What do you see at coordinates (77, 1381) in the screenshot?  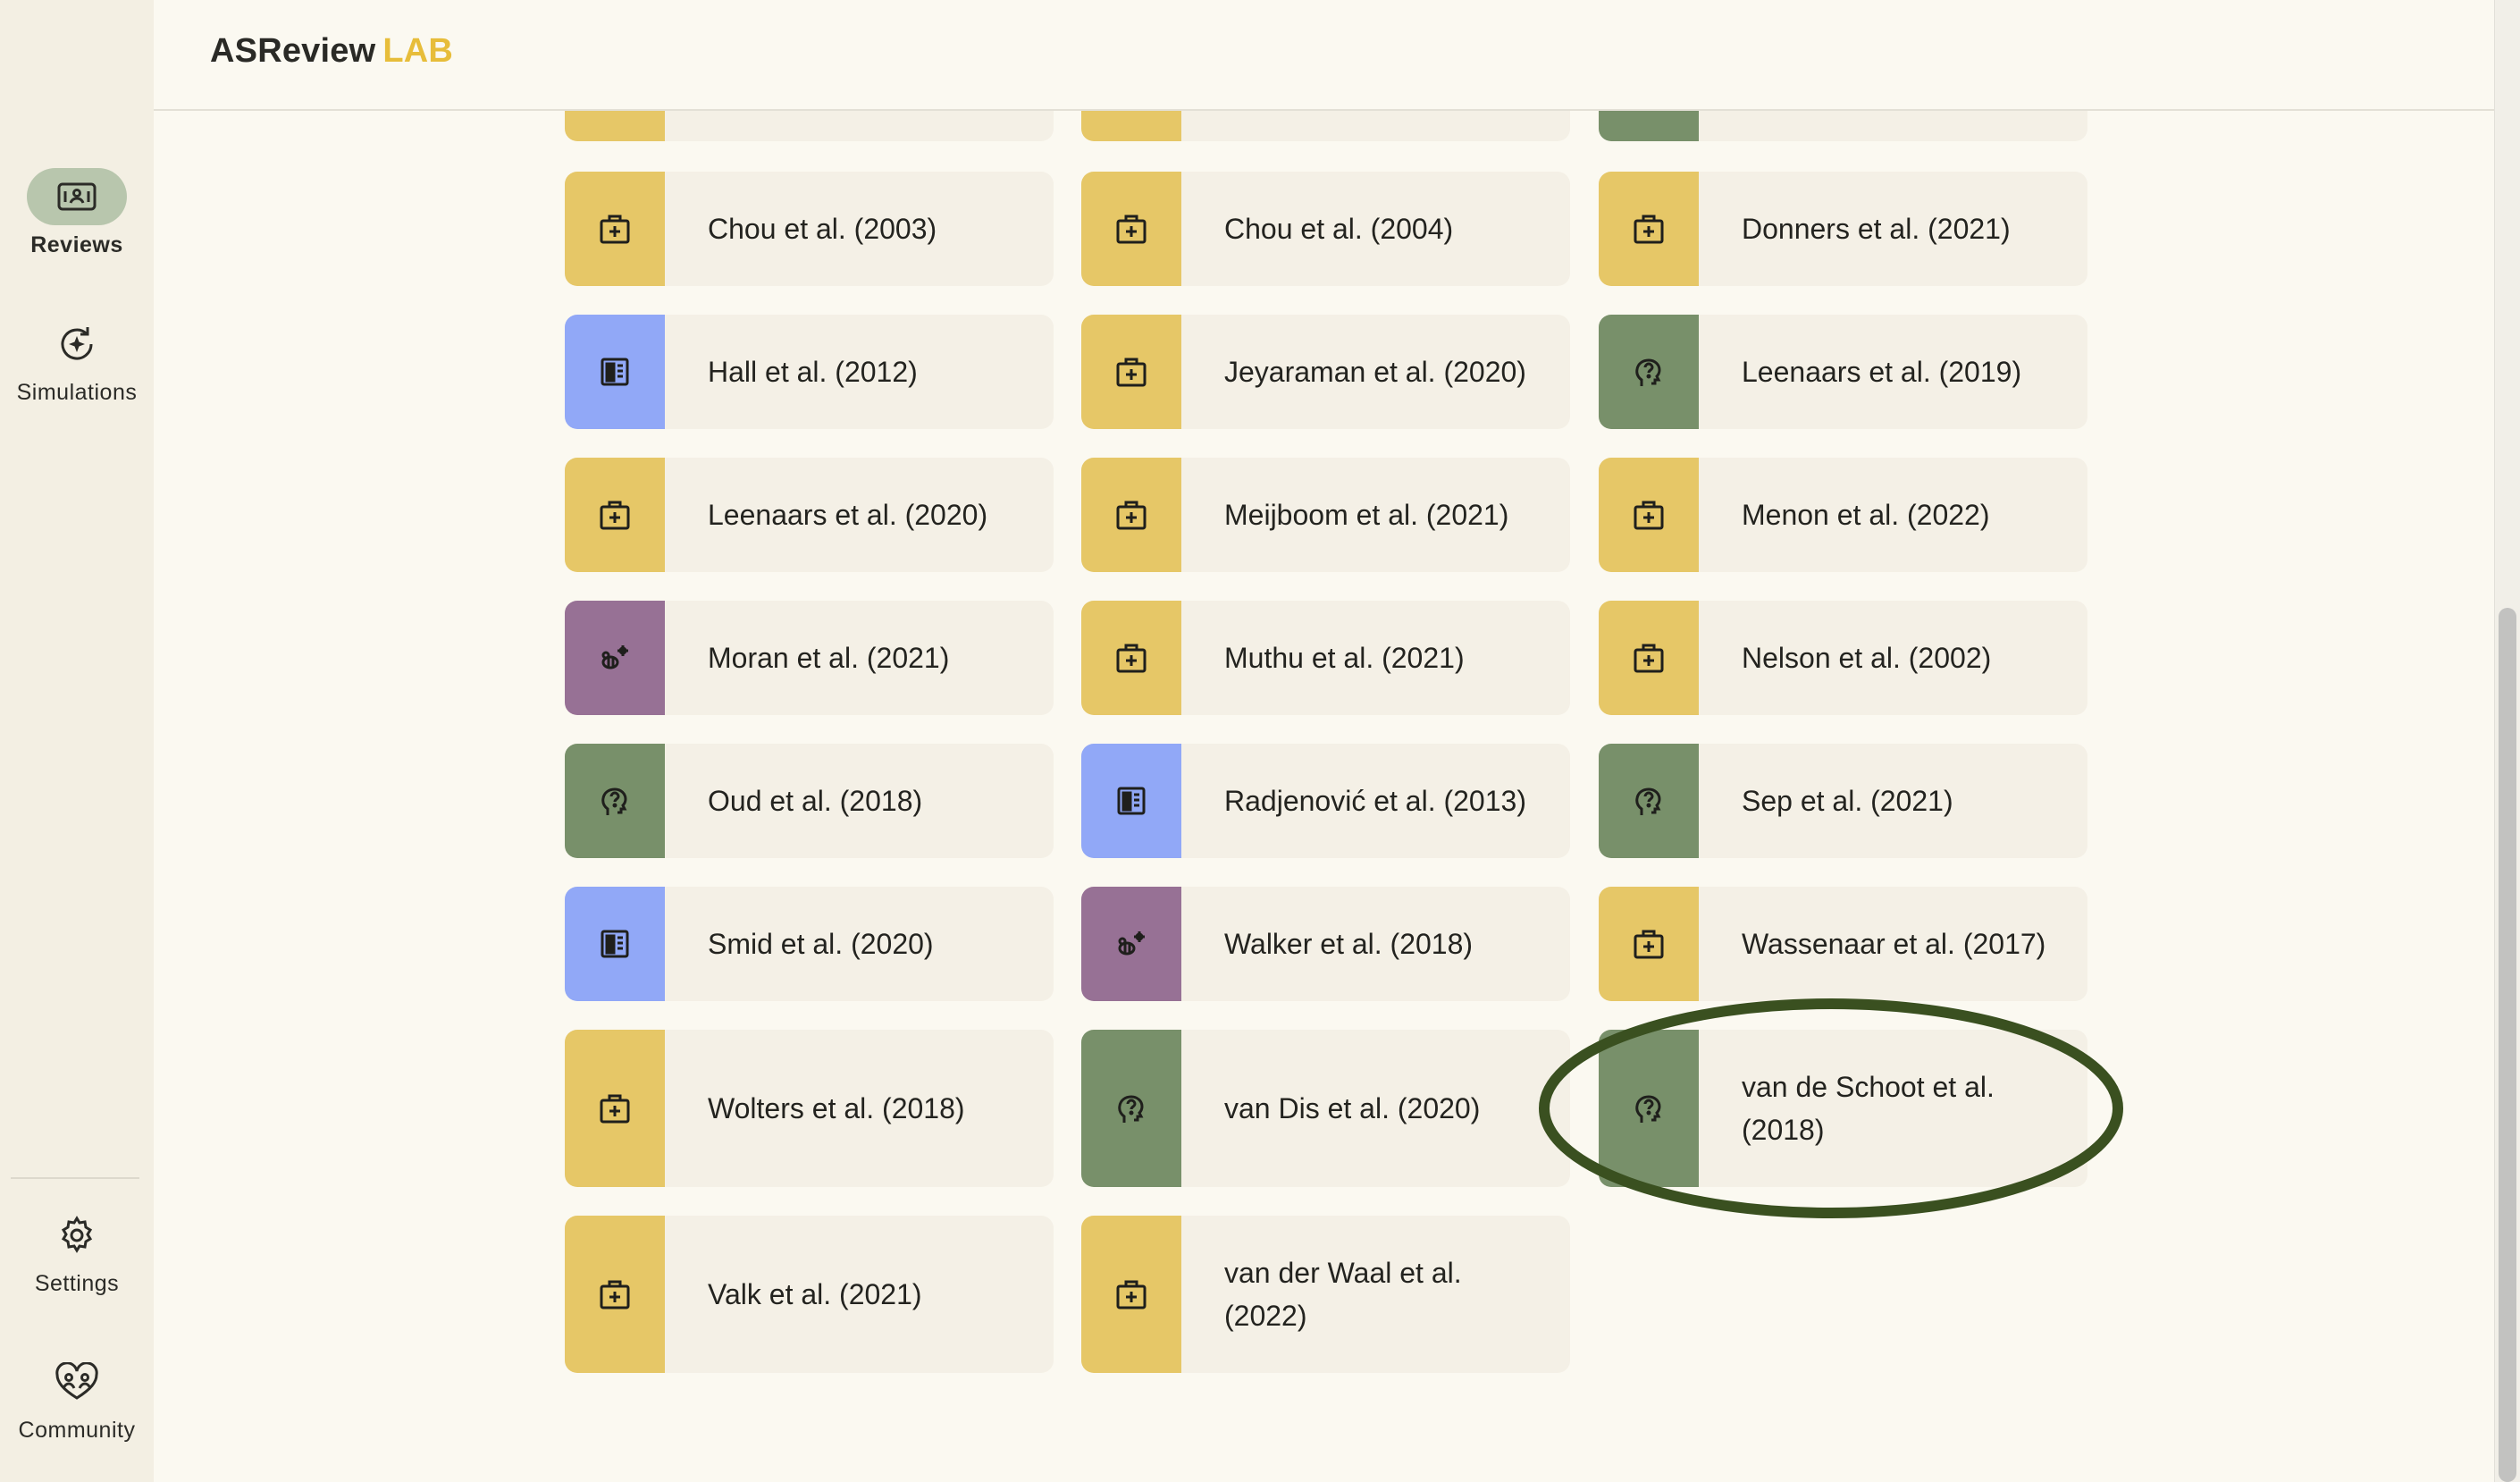 I see `community-icon` at bounding box center [77, 1381].